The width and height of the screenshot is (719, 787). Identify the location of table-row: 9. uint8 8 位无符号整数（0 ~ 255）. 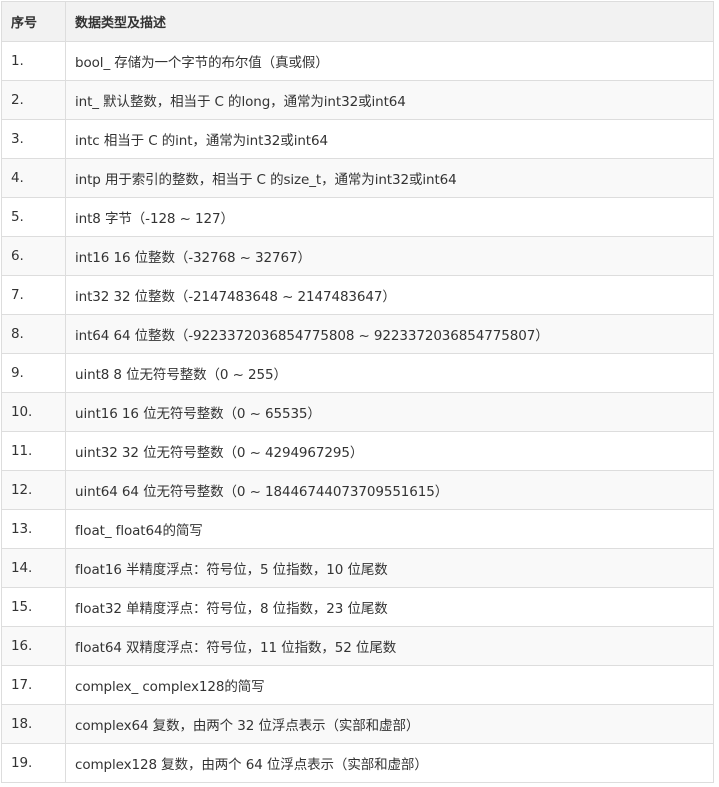
(357, 373).